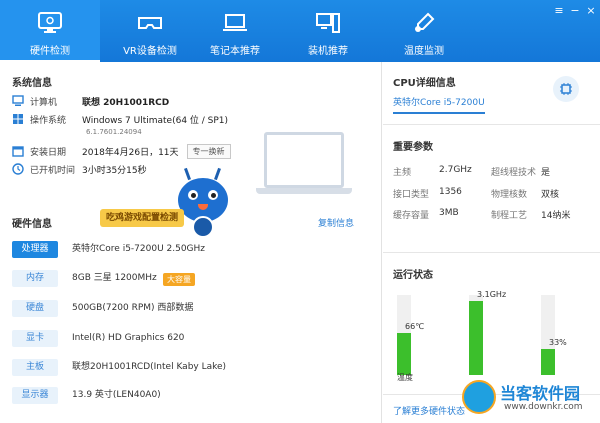 The height and width of the screenshot is (423, 600). Describe the element at coordinates (35, 278) in the screenshot. I see `tag-memory: 内存` at that location.